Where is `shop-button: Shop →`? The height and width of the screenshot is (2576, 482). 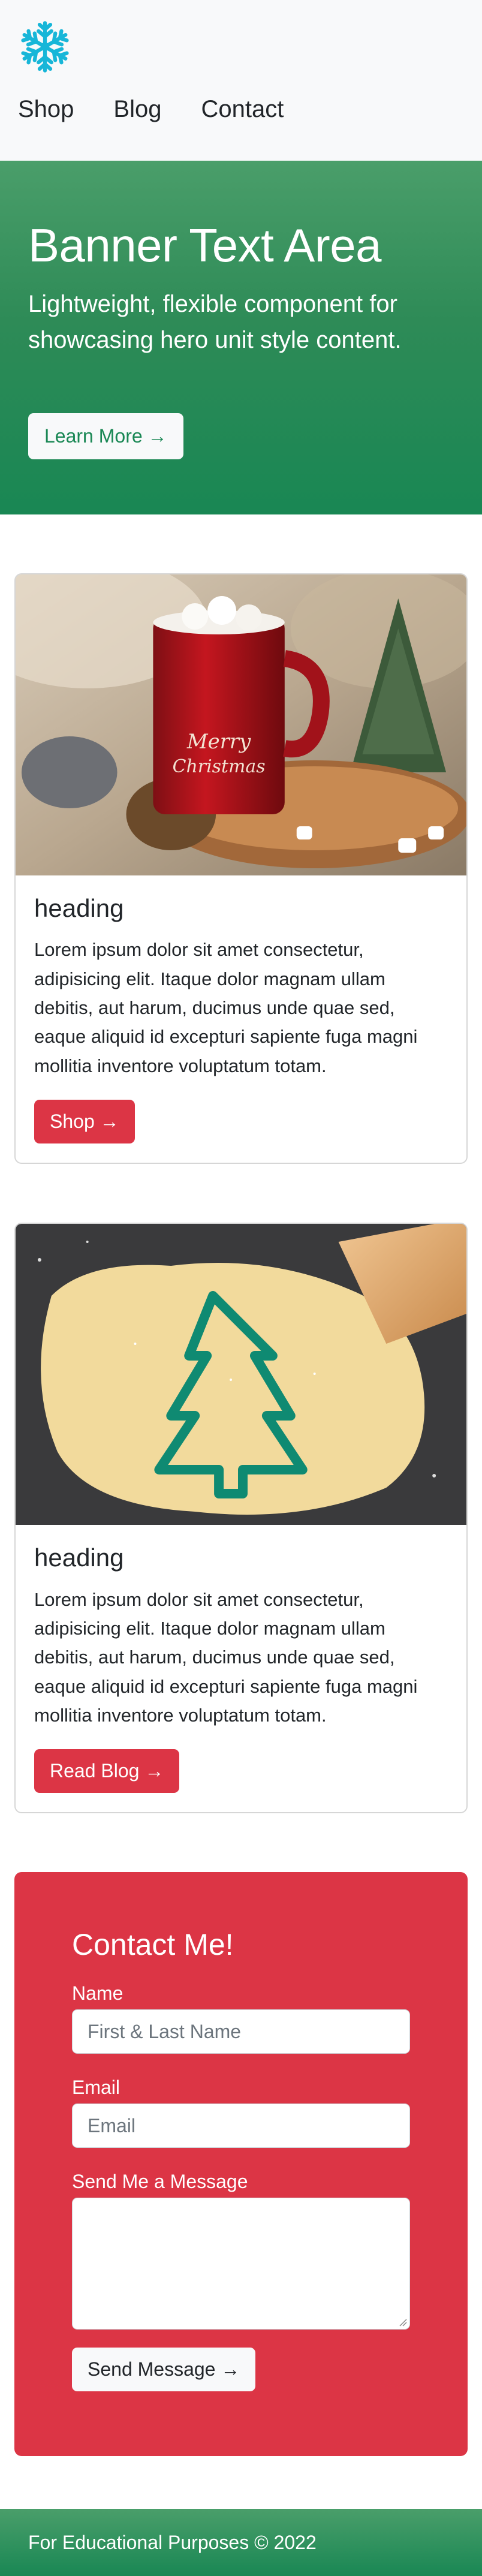 shop-button: Shop → is located at coordinates (85, 1122).